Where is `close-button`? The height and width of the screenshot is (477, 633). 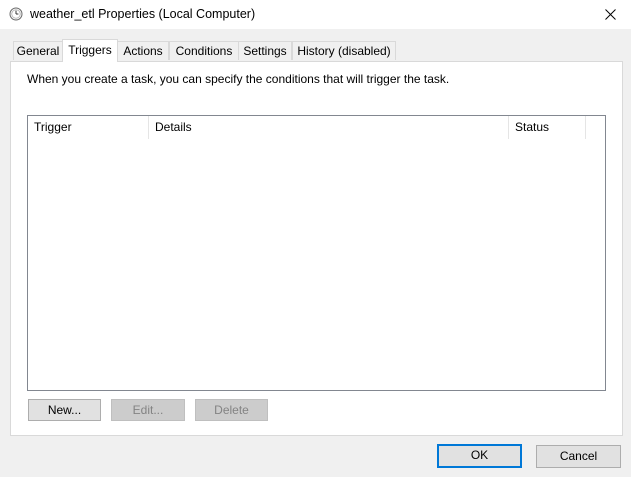
close-button is located at coordinates (610, 14).